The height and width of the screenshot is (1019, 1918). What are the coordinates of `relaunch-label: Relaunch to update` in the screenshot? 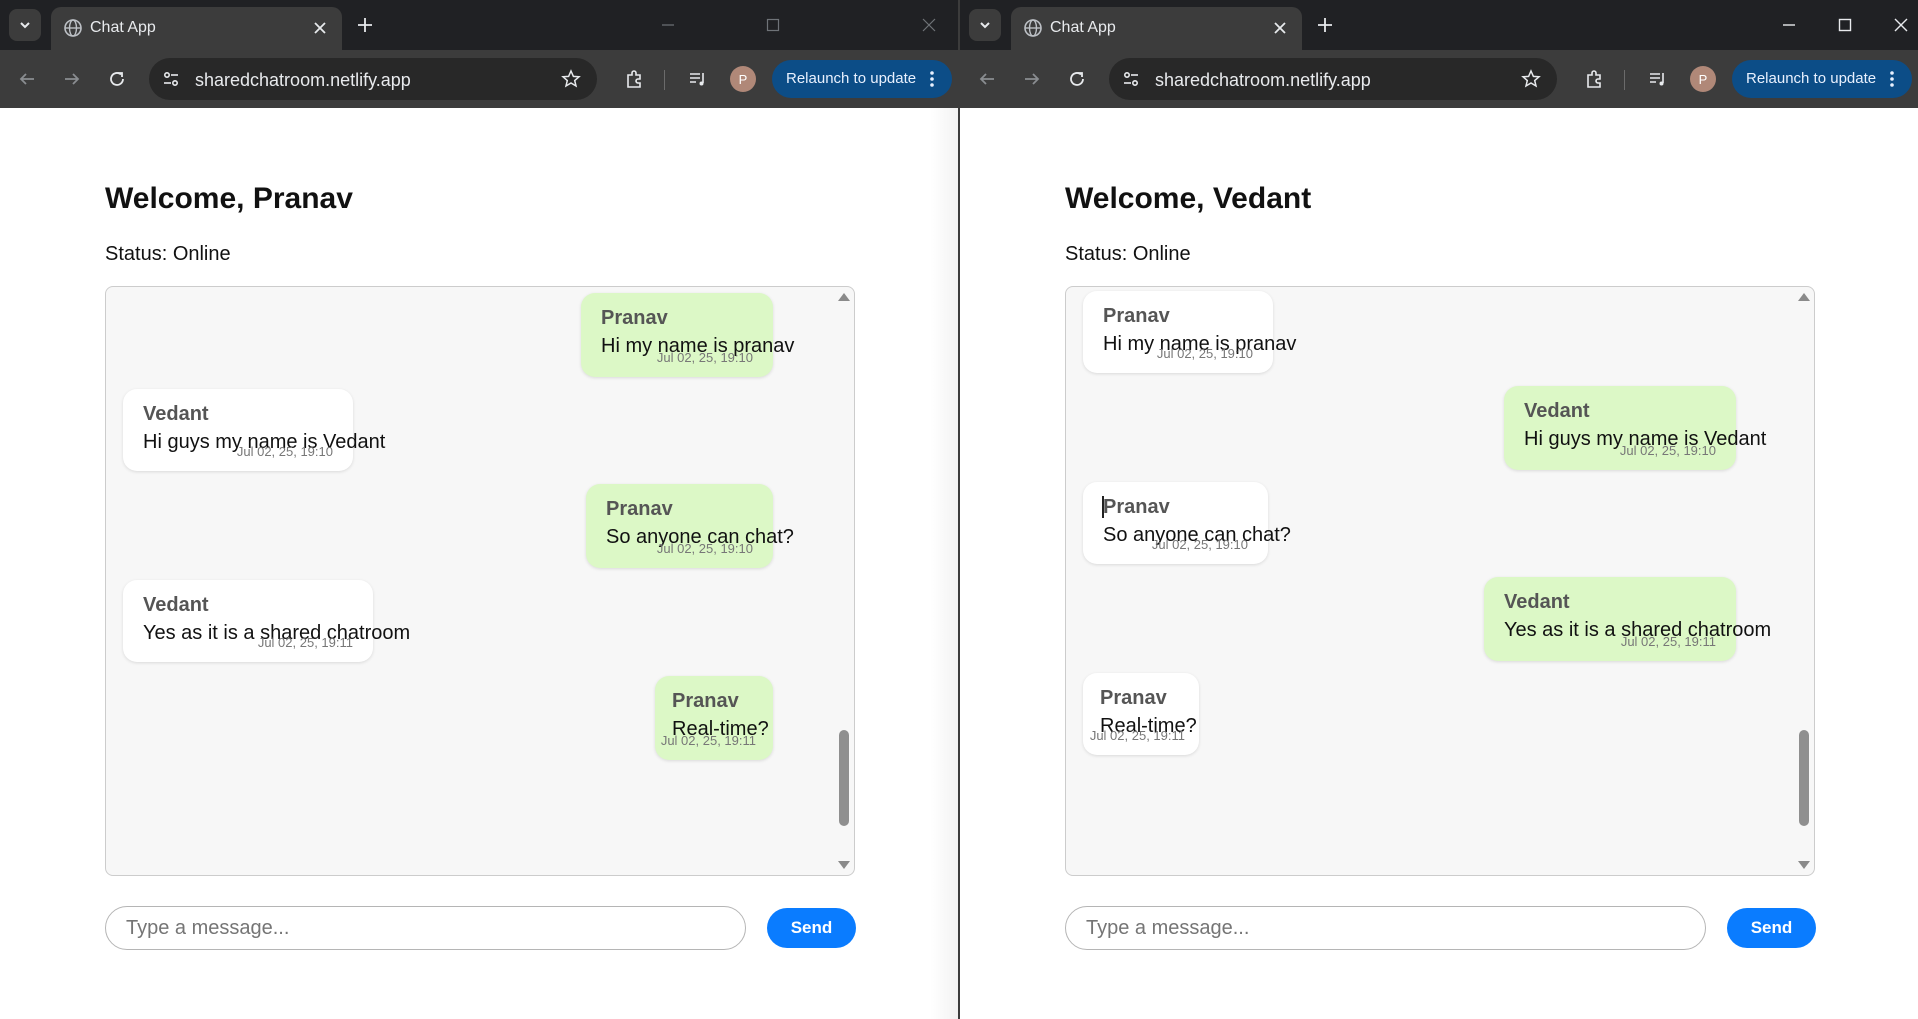 It's located at (851, 78).